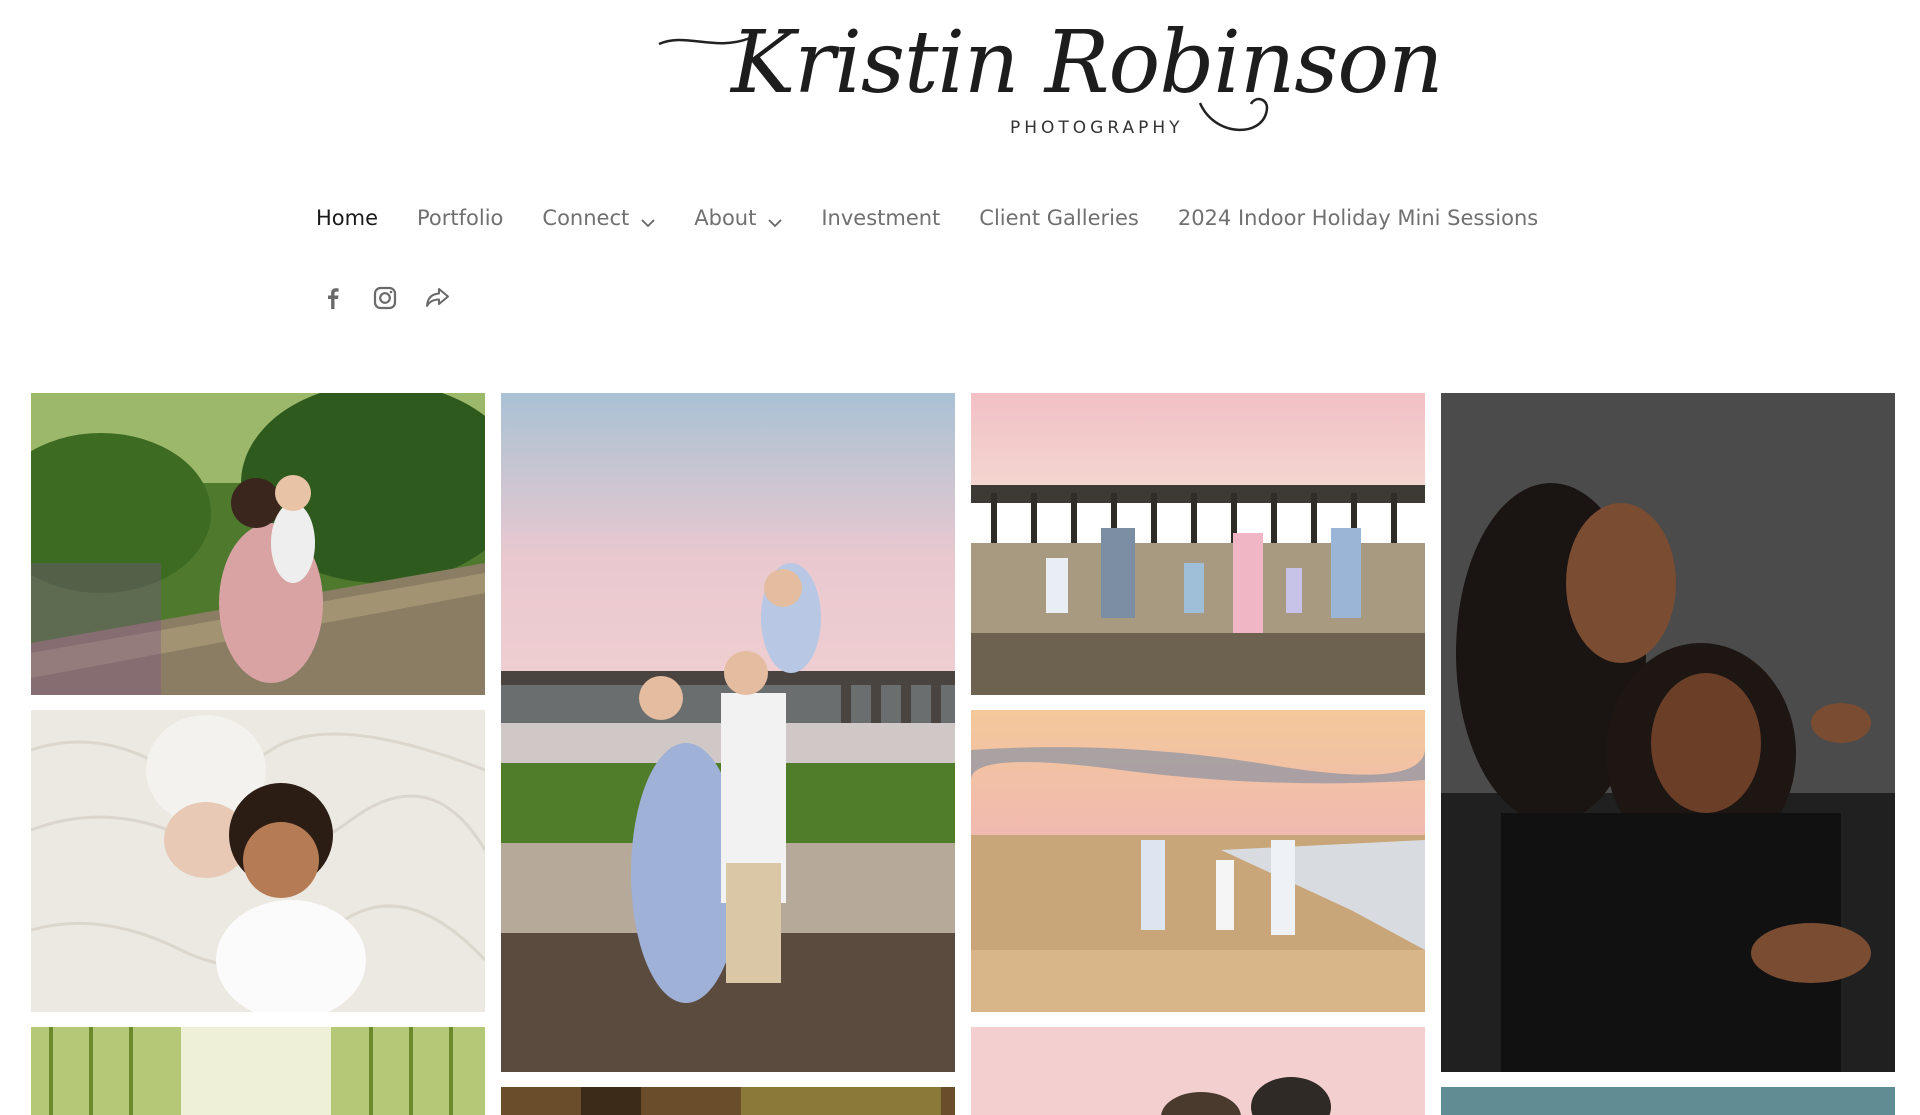 The image size is (1920, 1115). I want to click on share-icon, so click(437, 298).